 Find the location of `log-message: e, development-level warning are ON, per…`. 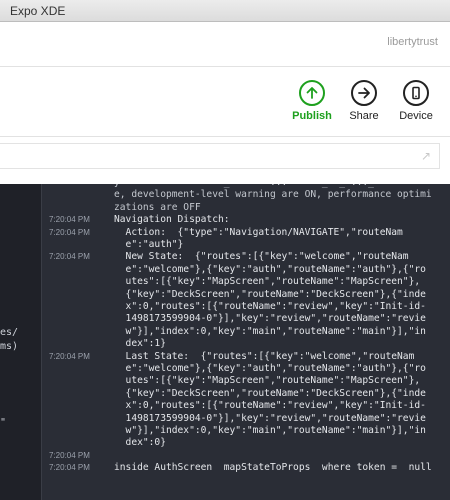

log-message: e, development-level warning are ON, per… is located at coordinates (273, 195).